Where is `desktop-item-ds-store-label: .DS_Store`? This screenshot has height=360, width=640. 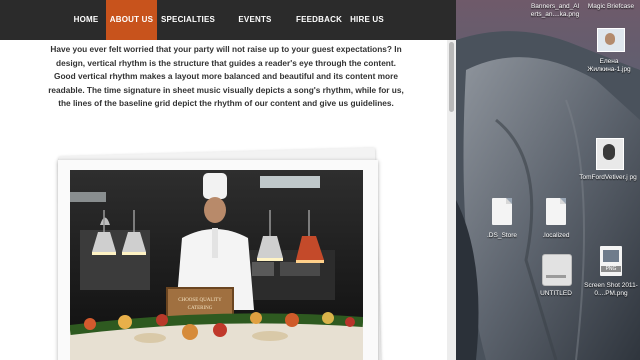 desktop-item-ds-store-label: .DS_Store is located at coordinates (502, 236).